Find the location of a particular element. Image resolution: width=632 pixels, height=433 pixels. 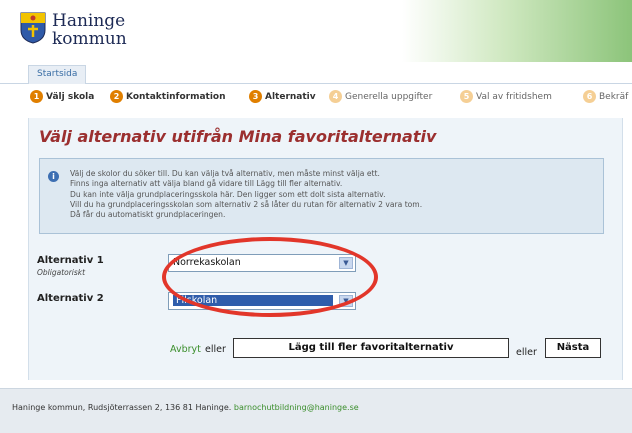

info-icon: i is located at coordinates (53, 176).